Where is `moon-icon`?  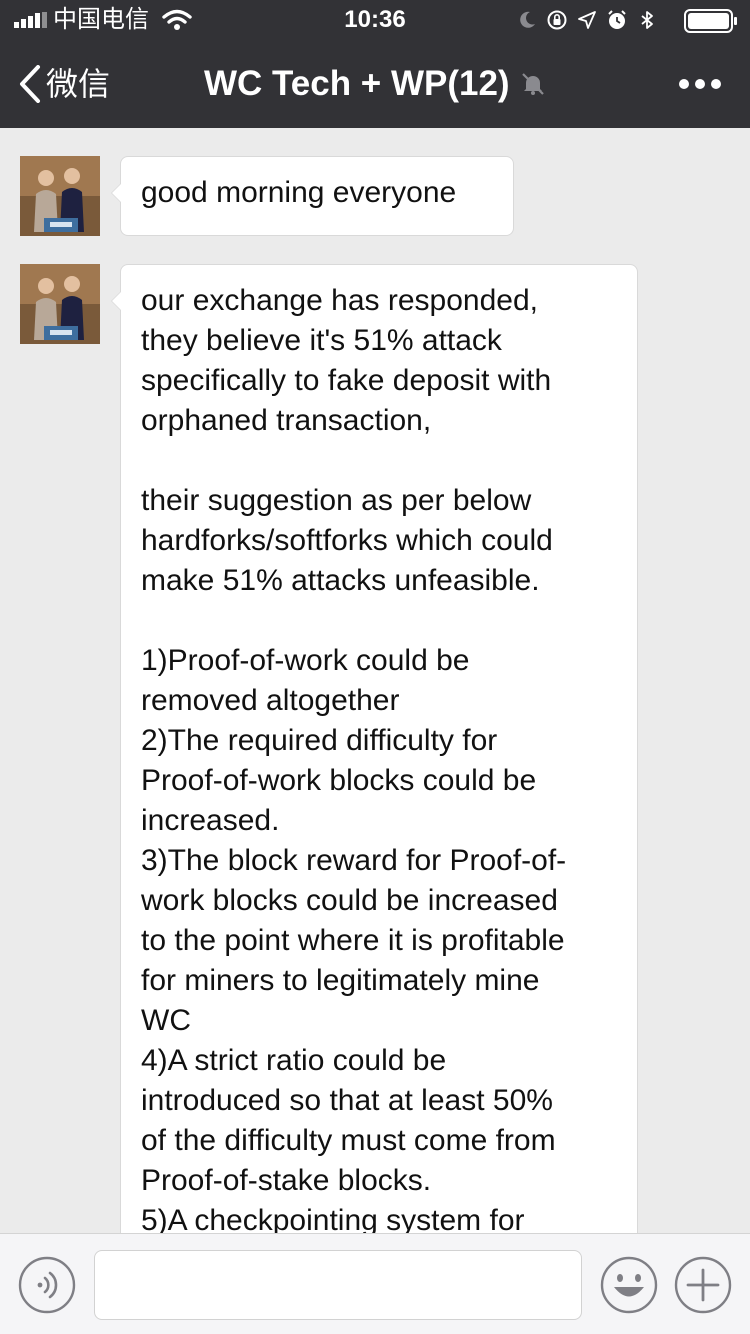
moon-icon is located at coordinates (527, 19).